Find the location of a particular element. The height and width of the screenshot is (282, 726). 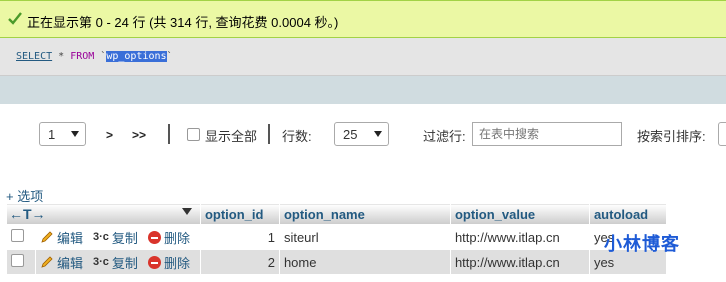

cell-option_id: 1 is located at coordinates (239, 237).